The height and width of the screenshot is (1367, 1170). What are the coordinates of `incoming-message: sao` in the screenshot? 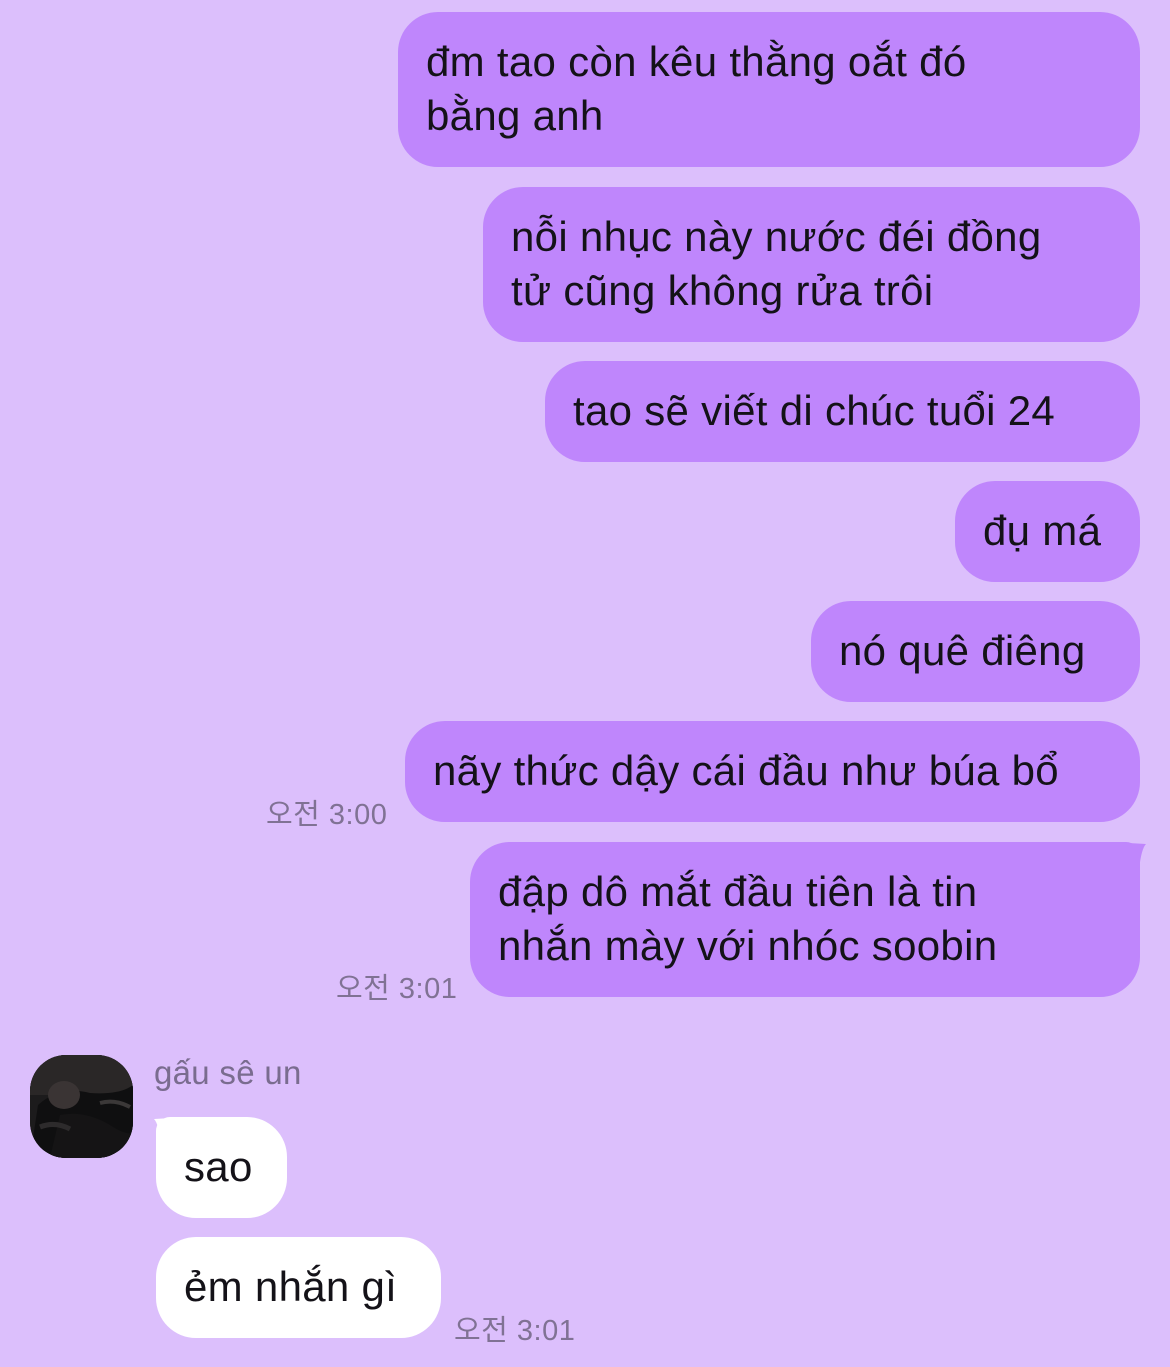 It's located at (221, 1167).